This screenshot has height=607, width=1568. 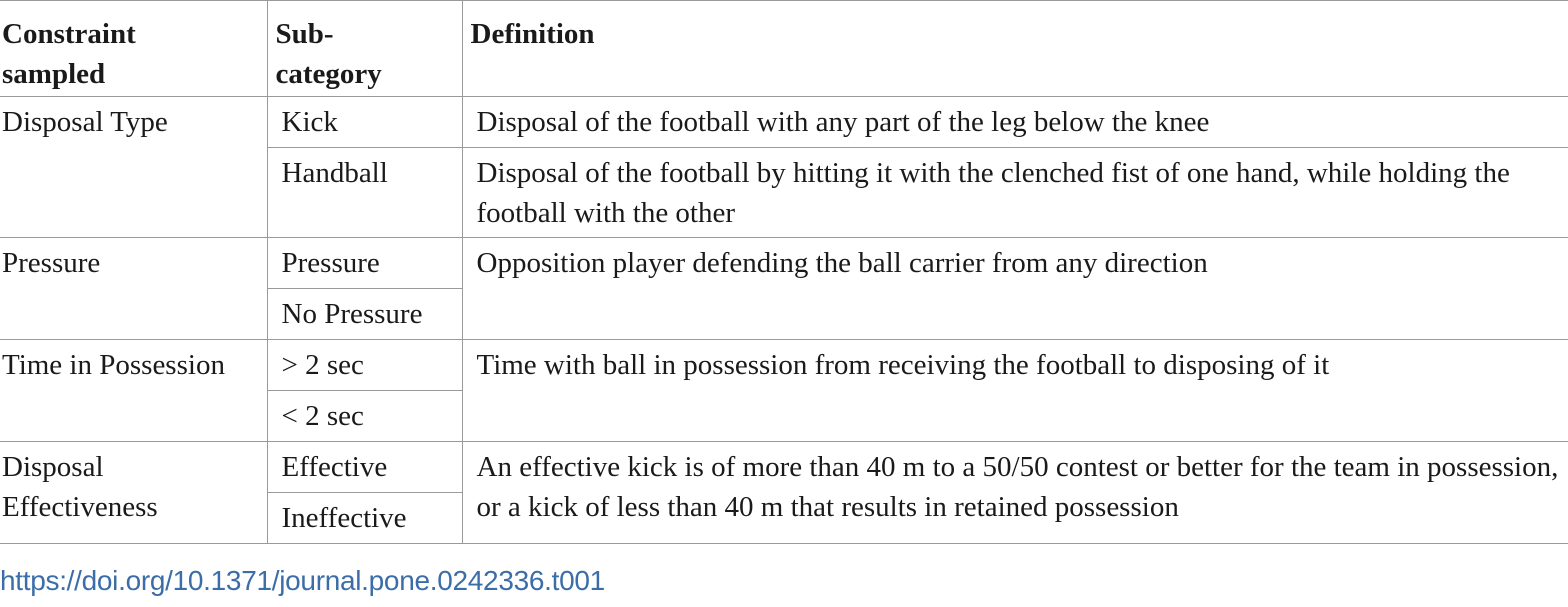 I want to click on subcategory-cell: No Pressure, so click(x=364, y=314).